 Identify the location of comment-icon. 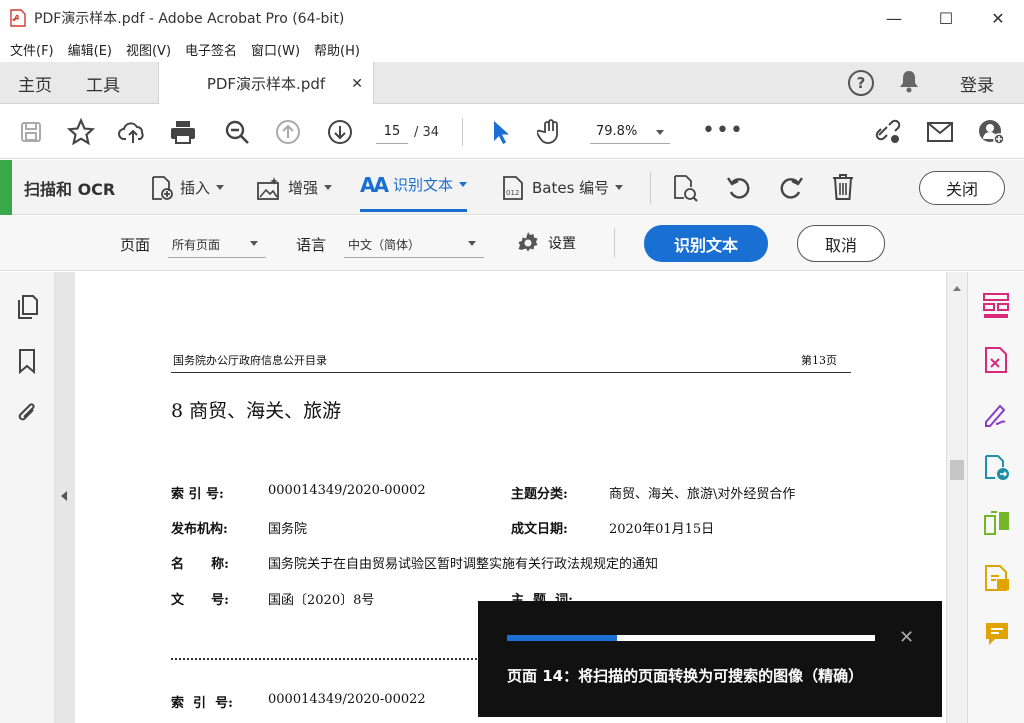
(997, 636).